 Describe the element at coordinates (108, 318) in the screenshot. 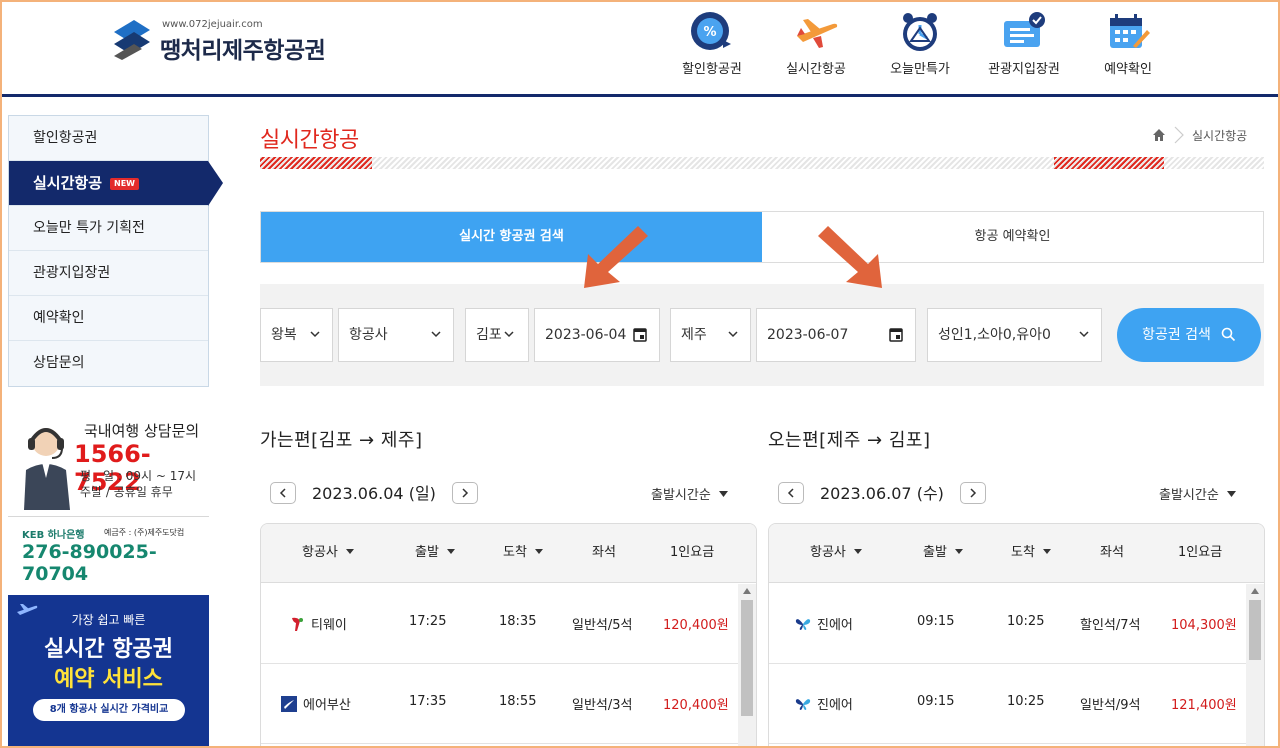

I see `sidebar-item-reservation-check: 예약확인` at that location.